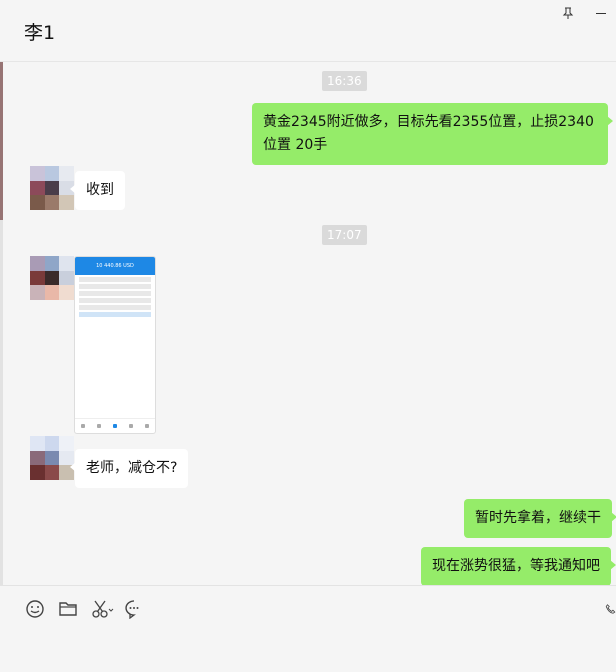 This screenshot has height=672, width=616. What do you see at coordinates (344, 81) in the screenshot?
I see `timestamp: 16:36` at bounding box center [344, 81].